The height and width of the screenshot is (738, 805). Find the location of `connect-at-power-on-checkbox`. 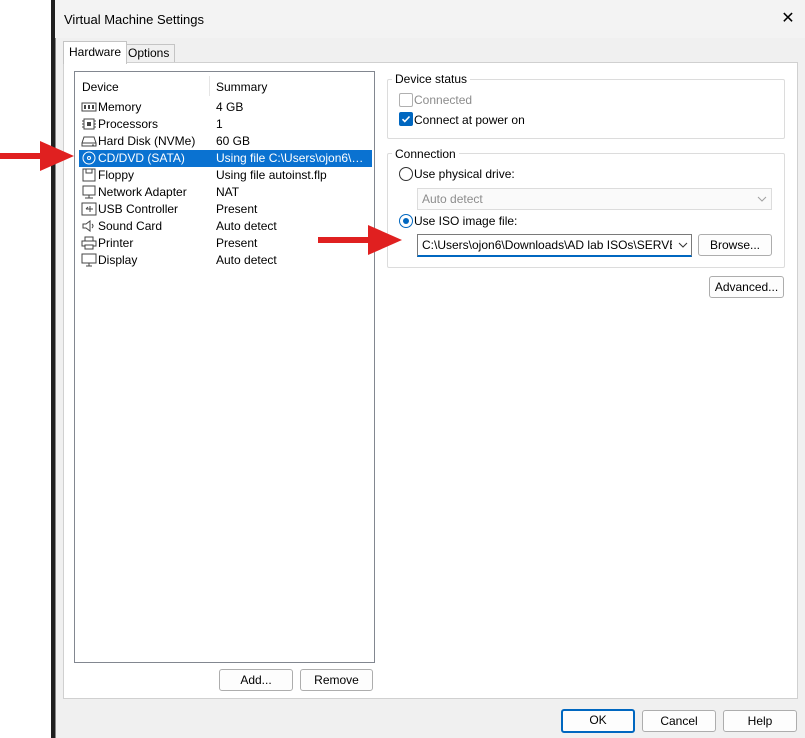

connect-at-power-on-checkbox is located at coordinates (406, 119).